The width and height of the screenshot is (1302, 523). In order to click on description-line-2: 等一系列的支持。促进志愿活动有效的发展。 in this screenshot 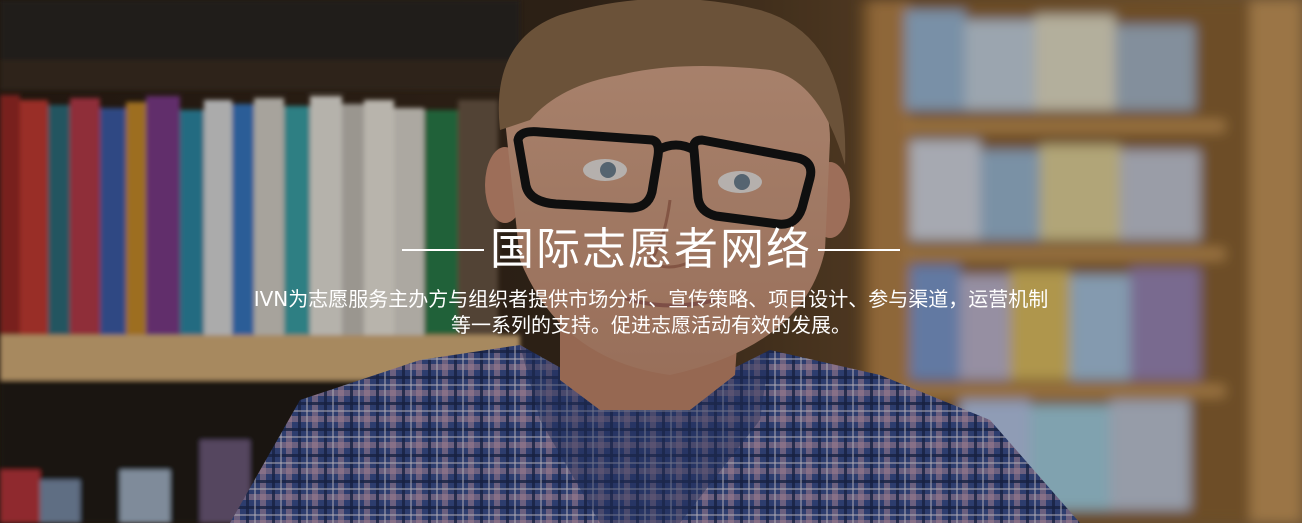, I will do `click(651, 325)`.